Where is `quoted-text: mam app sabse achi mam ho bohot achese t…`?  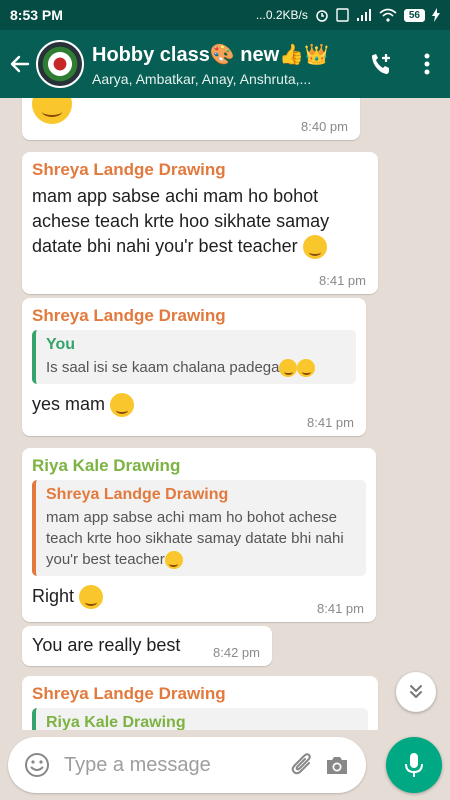
quoted-text: mam app sabse achi mam ho bohot achese t… is located at coordinates (195, 539).